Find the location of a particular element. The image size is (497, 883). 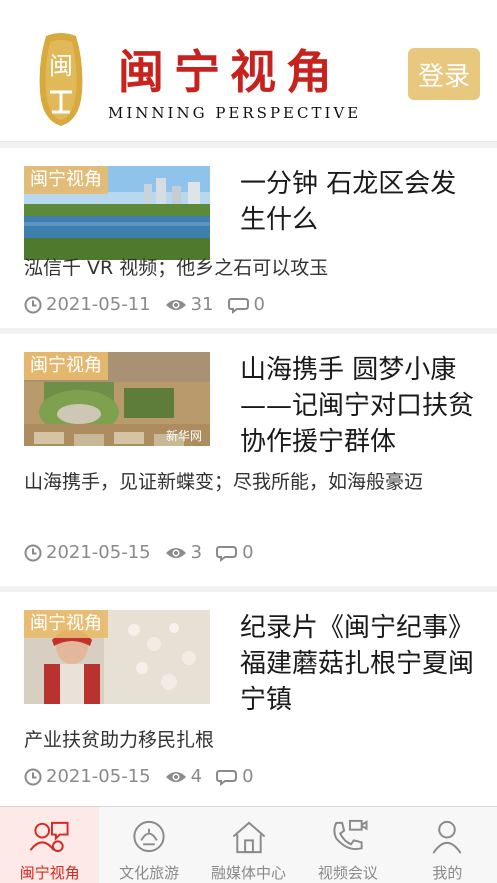

tab-label: 视频会议 is located at coordinates (347, 873).